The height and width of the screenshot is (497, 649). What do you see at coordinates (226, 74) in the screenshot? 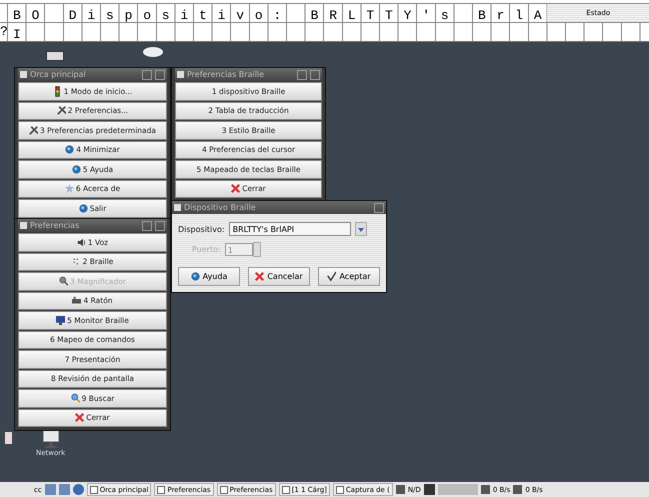
I see `window-title: Preferencias Braille` at bounding box center [226, 74].